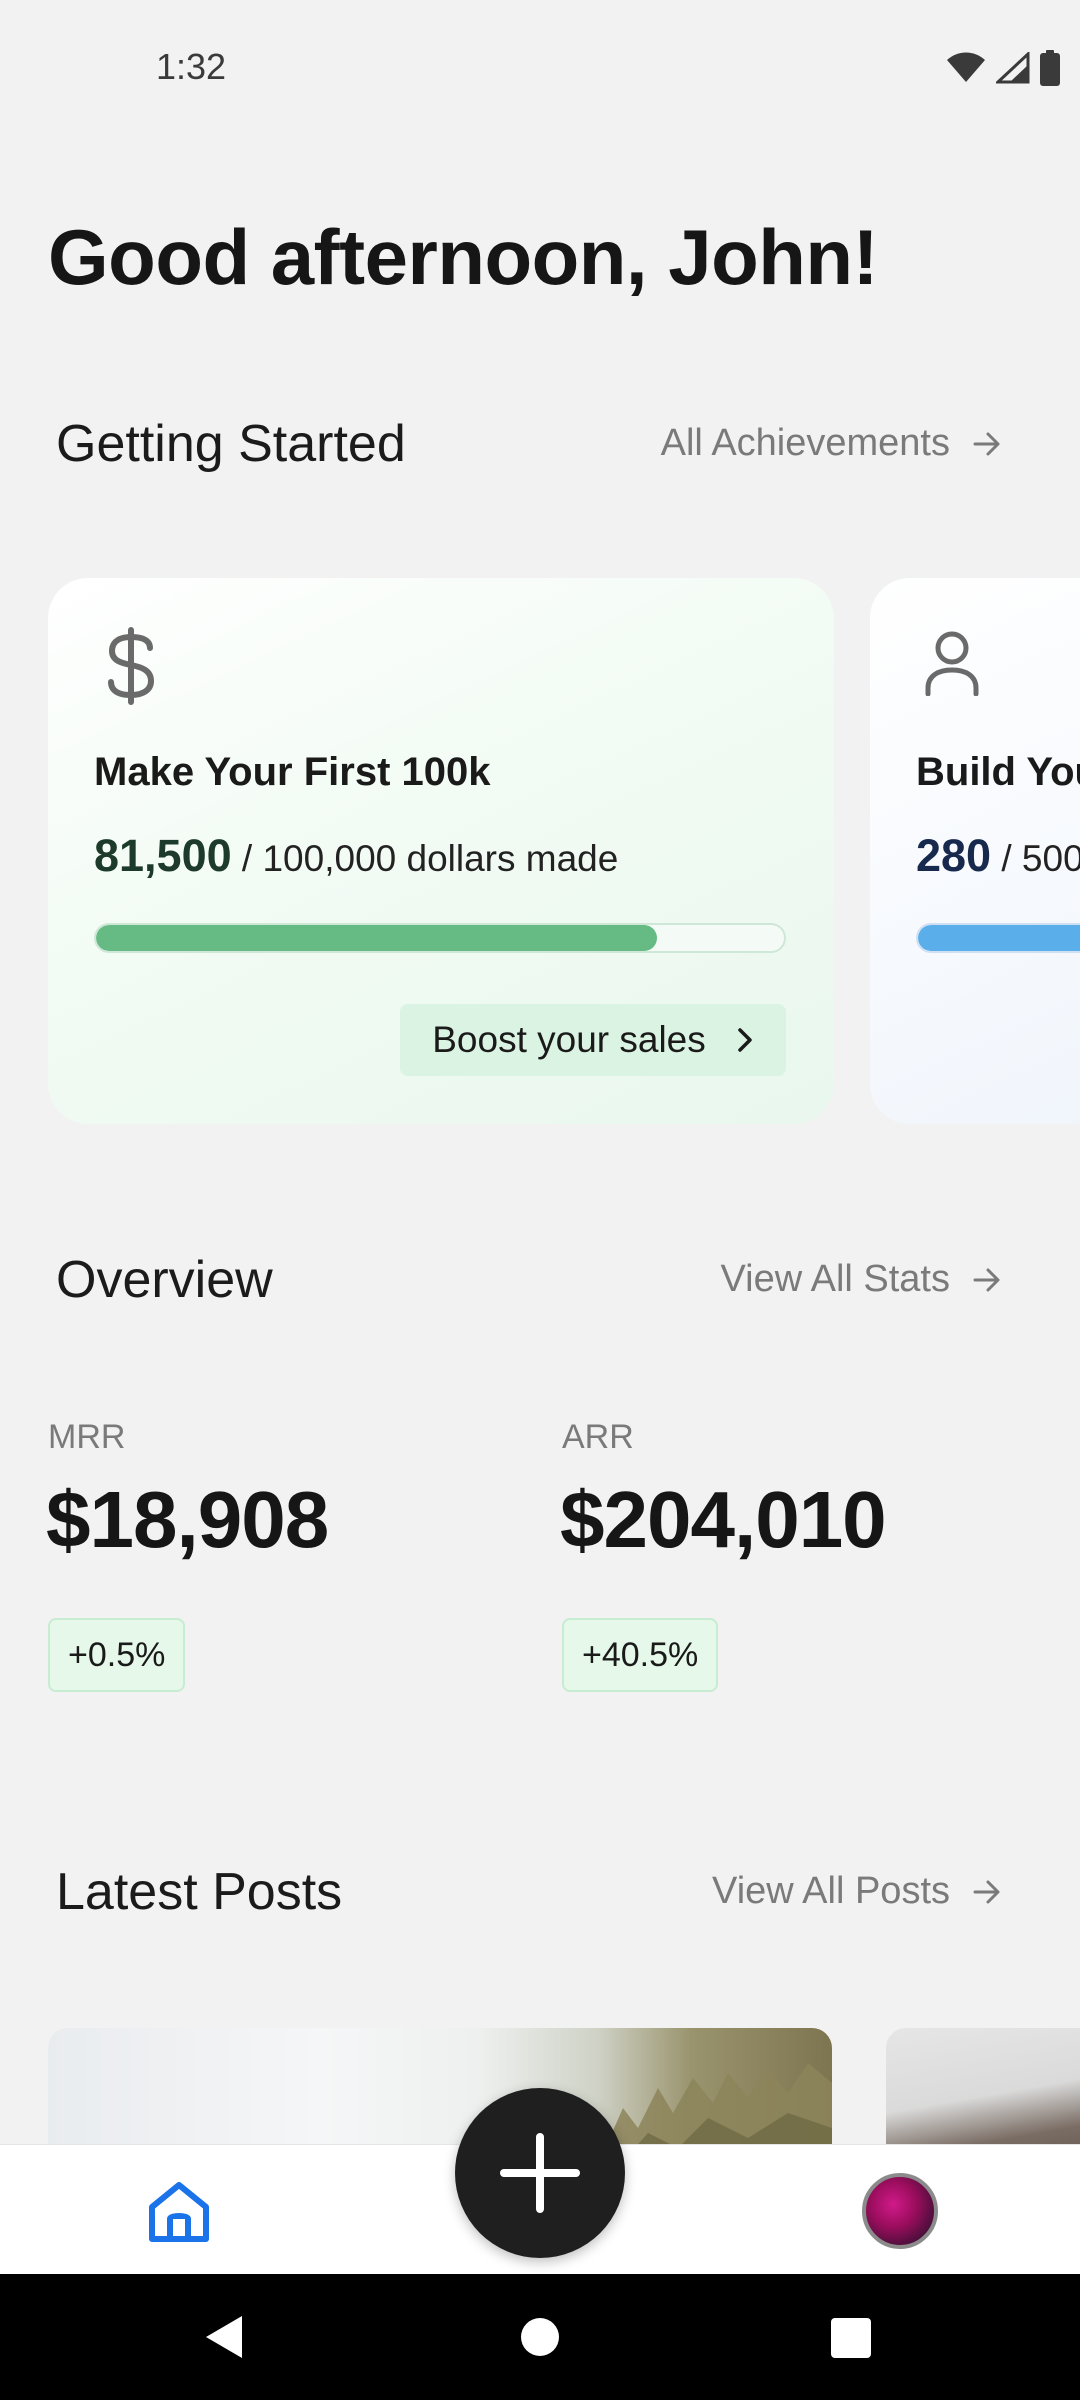 The height and width of the screenshot is (2400, 1080). What do you see at coordinates (745, 1040) in the screenshot?
I see `chevron-right-icon` at bounding box center [745, 1040].